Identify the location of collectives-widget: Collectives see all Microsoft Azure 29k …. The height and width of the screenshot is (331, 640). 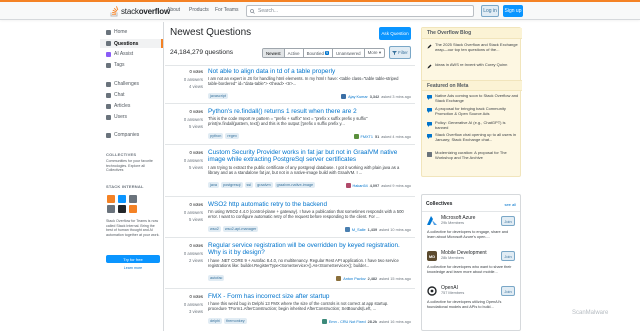
(471, 262).